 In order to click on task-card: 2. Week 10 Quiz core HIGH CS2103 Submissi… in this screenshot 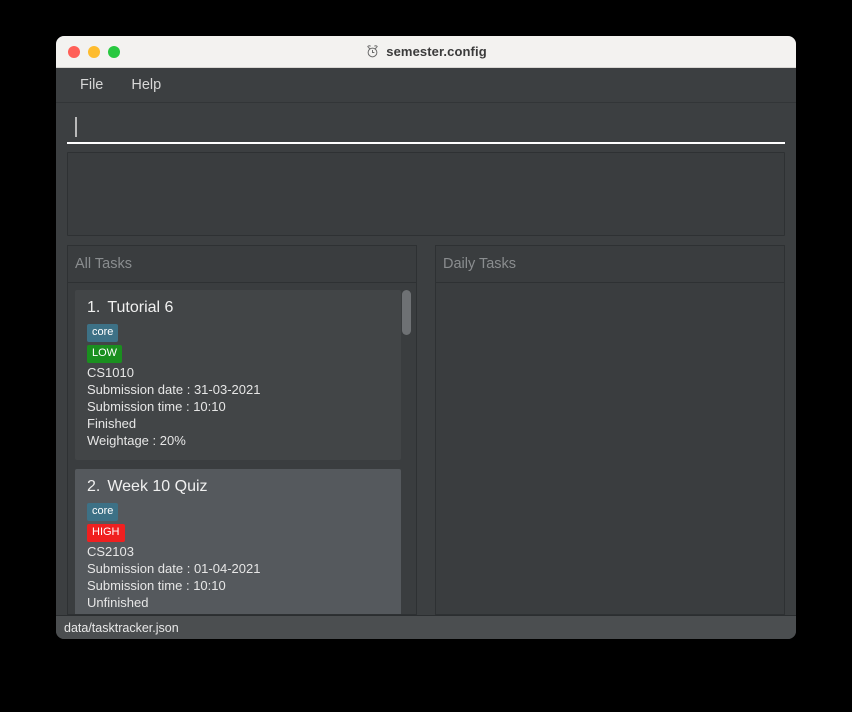, I will do `click(238, 541)`.